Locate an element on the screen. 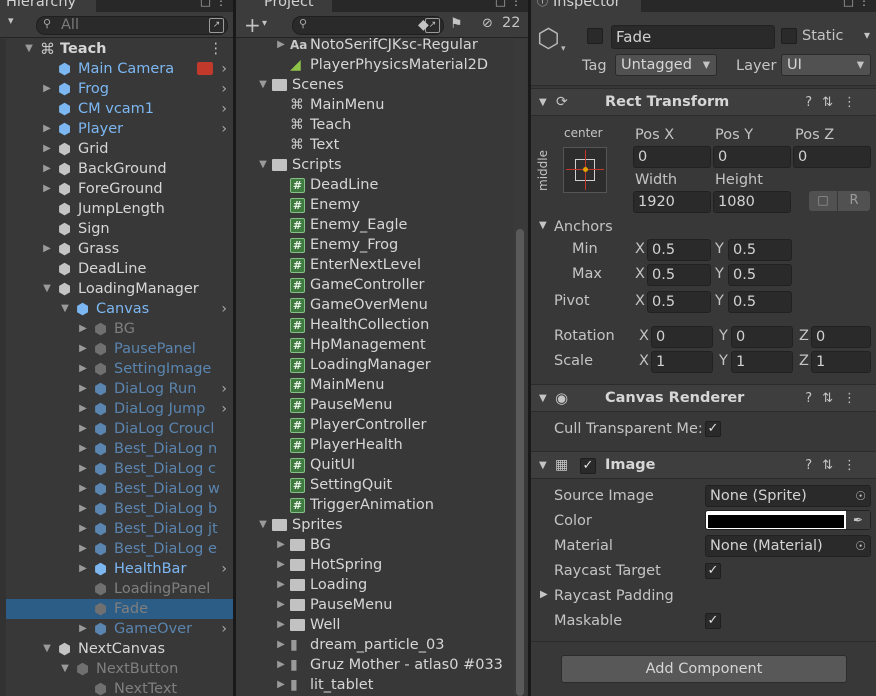 The height and width of the screenshot is (696, 876). max-y-field: 0.5 is located at coordinates (760, 275).